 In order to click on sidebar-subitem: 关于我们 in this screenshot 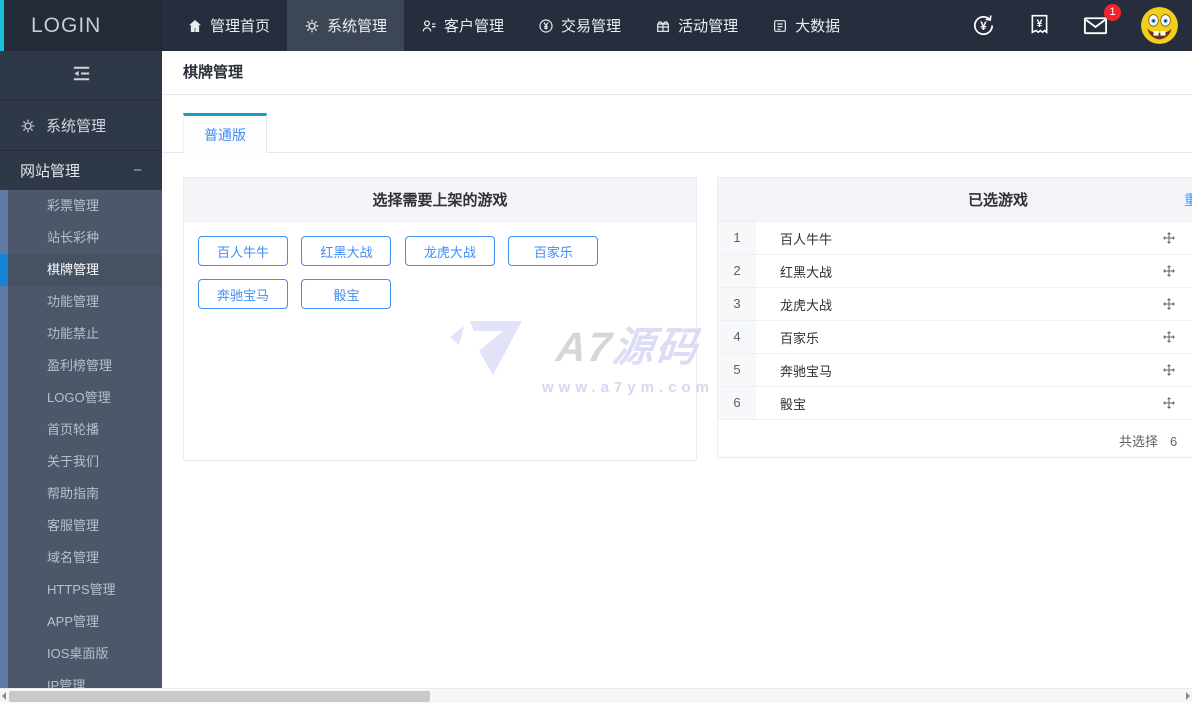, I will do `click(81, 462)`.